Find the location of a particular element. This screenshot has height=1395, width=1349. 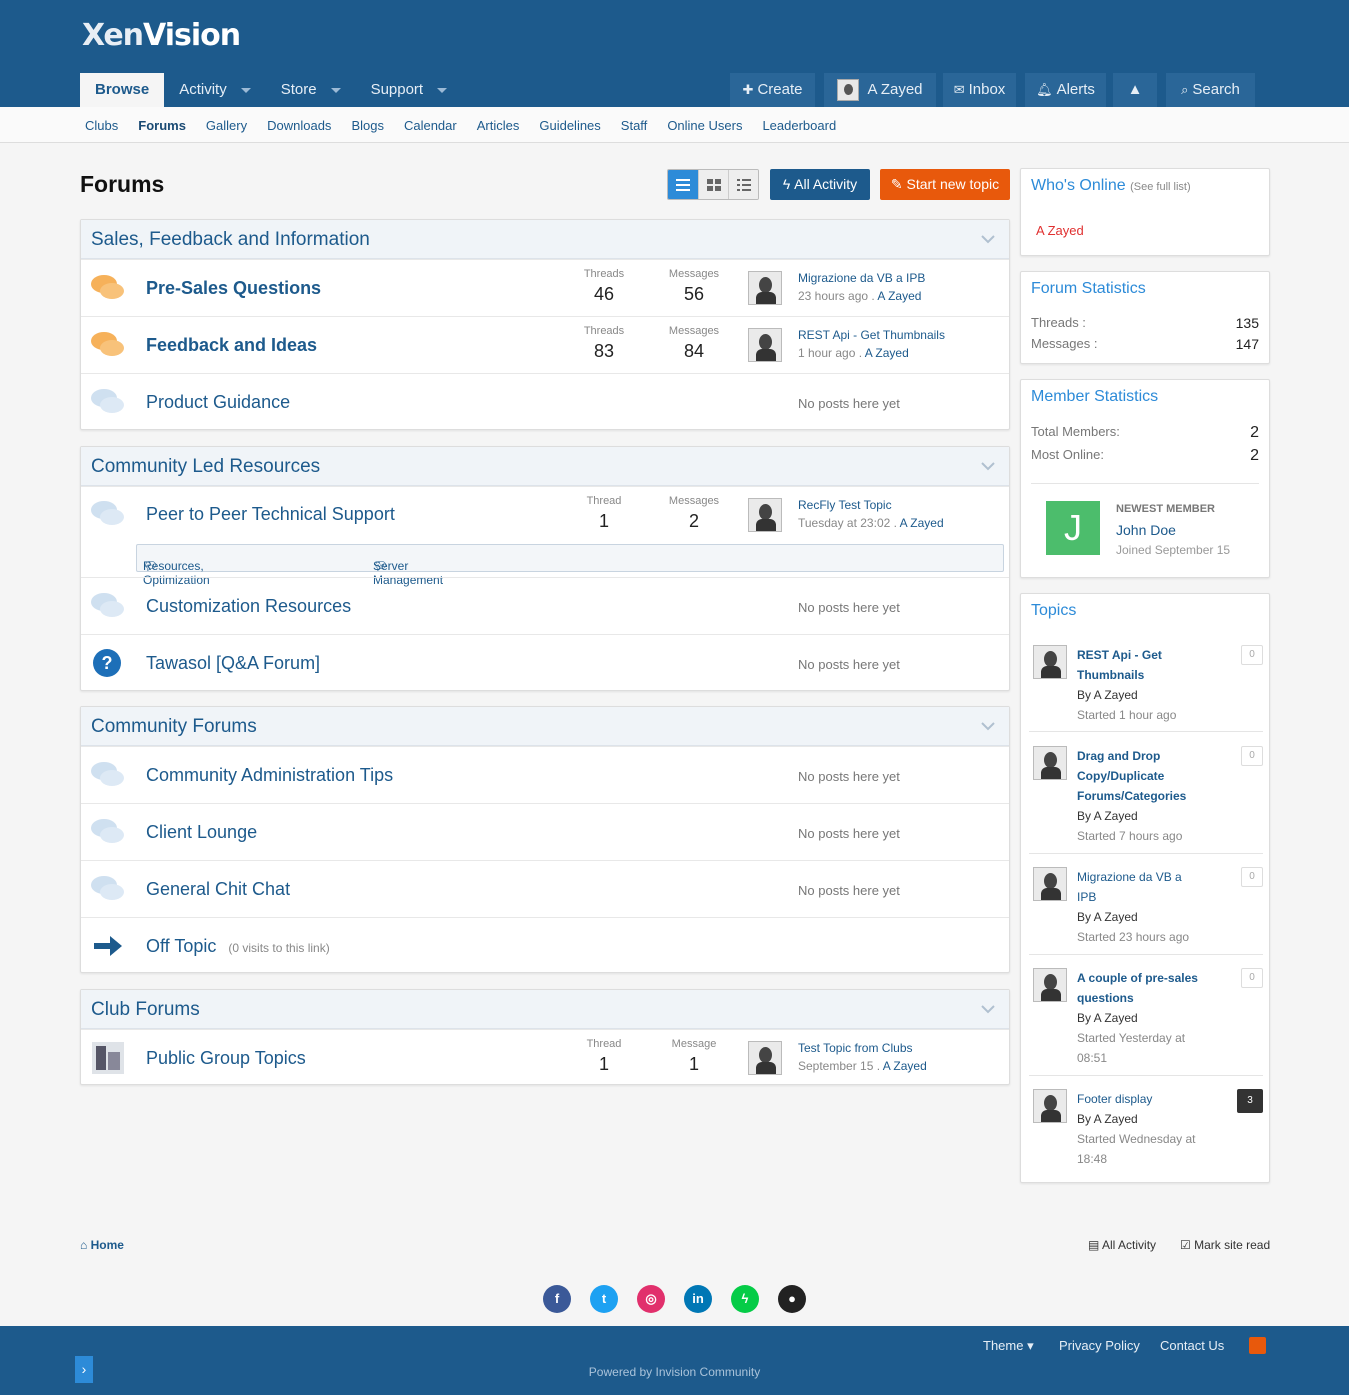

forum-title: Peer to Peer Technical Support is located at coordinates (270, 514).